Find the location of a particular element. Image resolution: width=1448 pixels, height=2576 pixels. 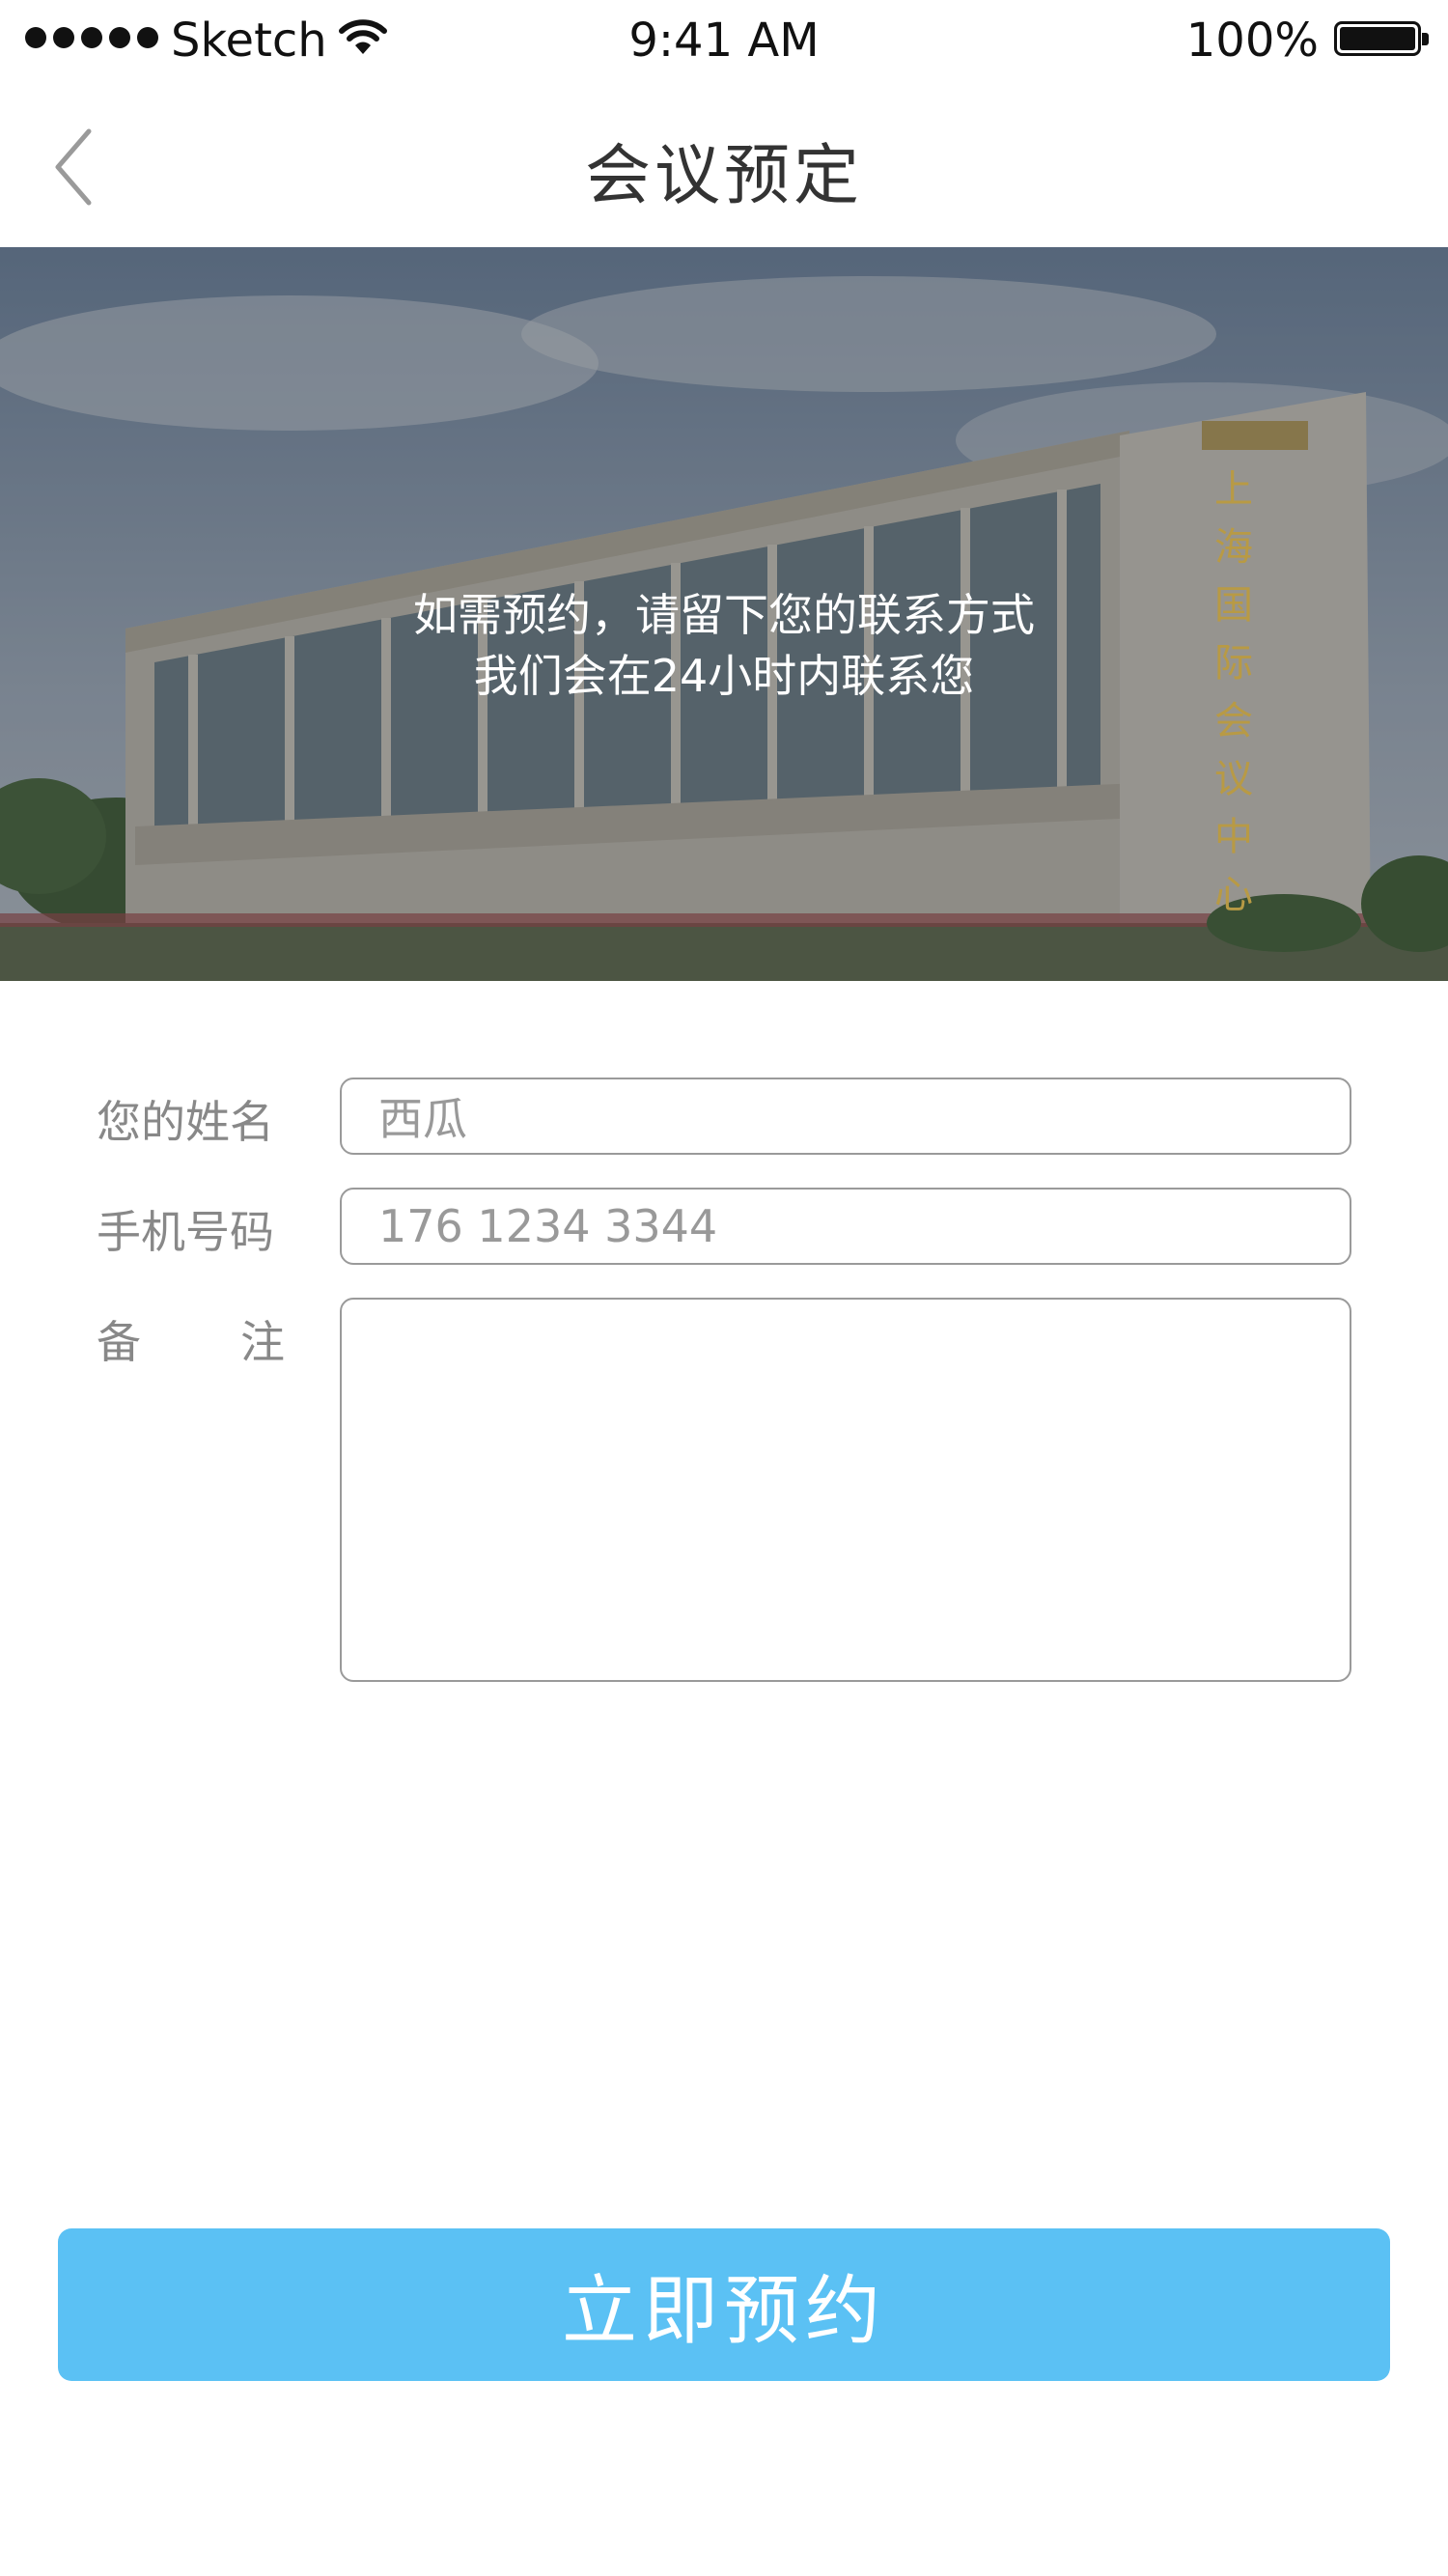

sign-char: 上 is located at coordinates (1234, 490).